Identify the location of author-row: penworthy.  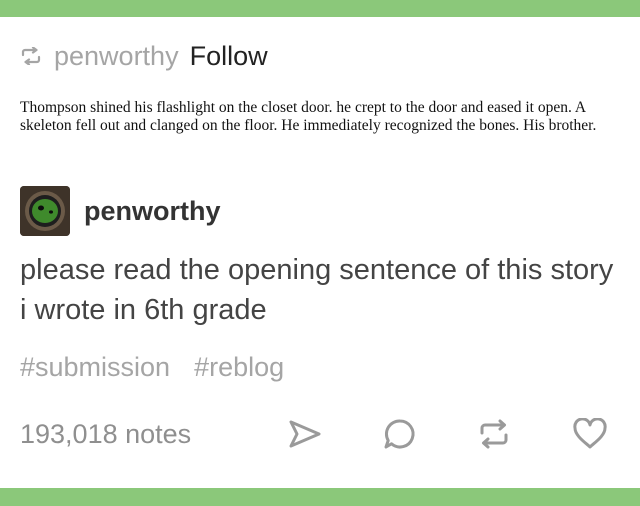
(120, 211).